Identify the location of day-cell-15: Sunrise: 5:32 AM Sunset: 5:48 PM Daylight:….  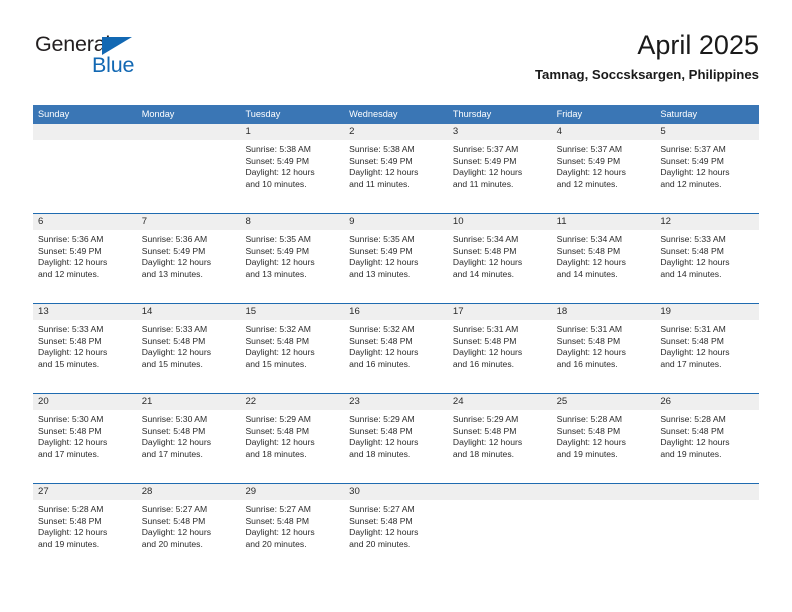
(292, 356).